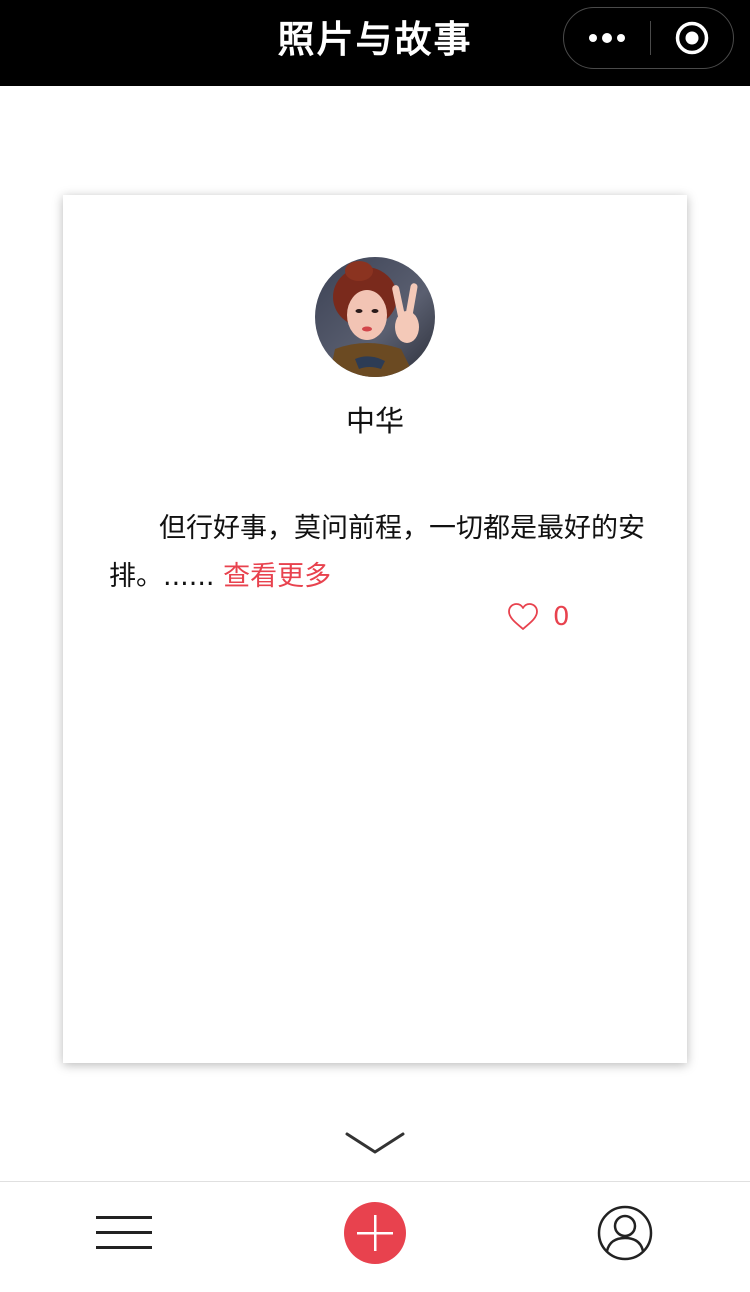 The image size is (750, 1292). I want to click on mini-program-capsule, so click(648, 38).